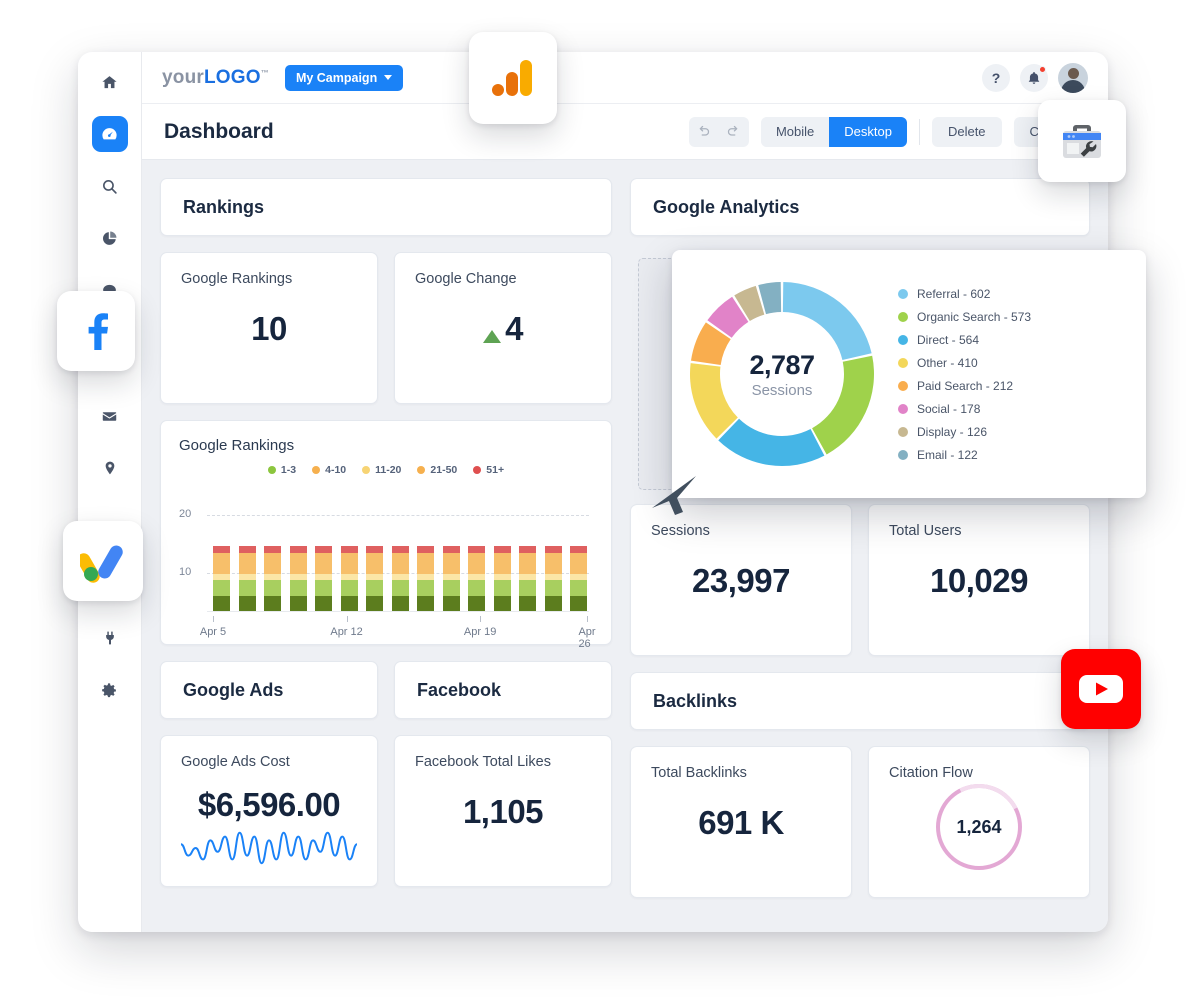 The image size is (1200, 1000). Describe the element at coordinates (734, 132) in the screenshot. I see `redo-button` at that location.